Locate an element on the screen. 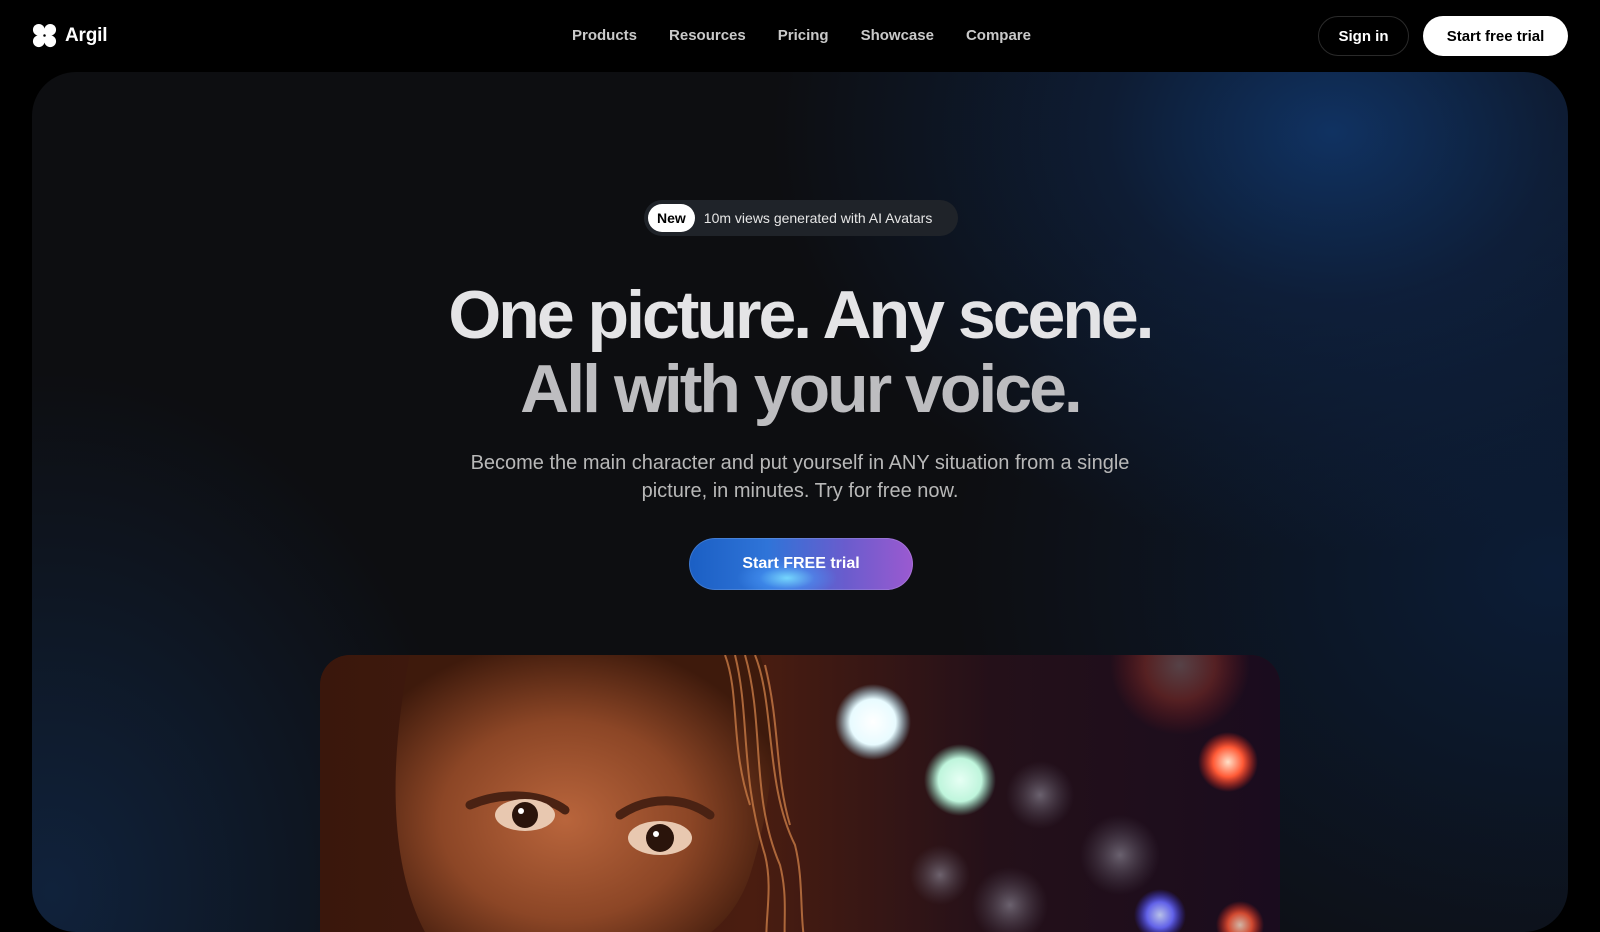  nav-link-showcase: Showcase is located at coordinates (897, 36).